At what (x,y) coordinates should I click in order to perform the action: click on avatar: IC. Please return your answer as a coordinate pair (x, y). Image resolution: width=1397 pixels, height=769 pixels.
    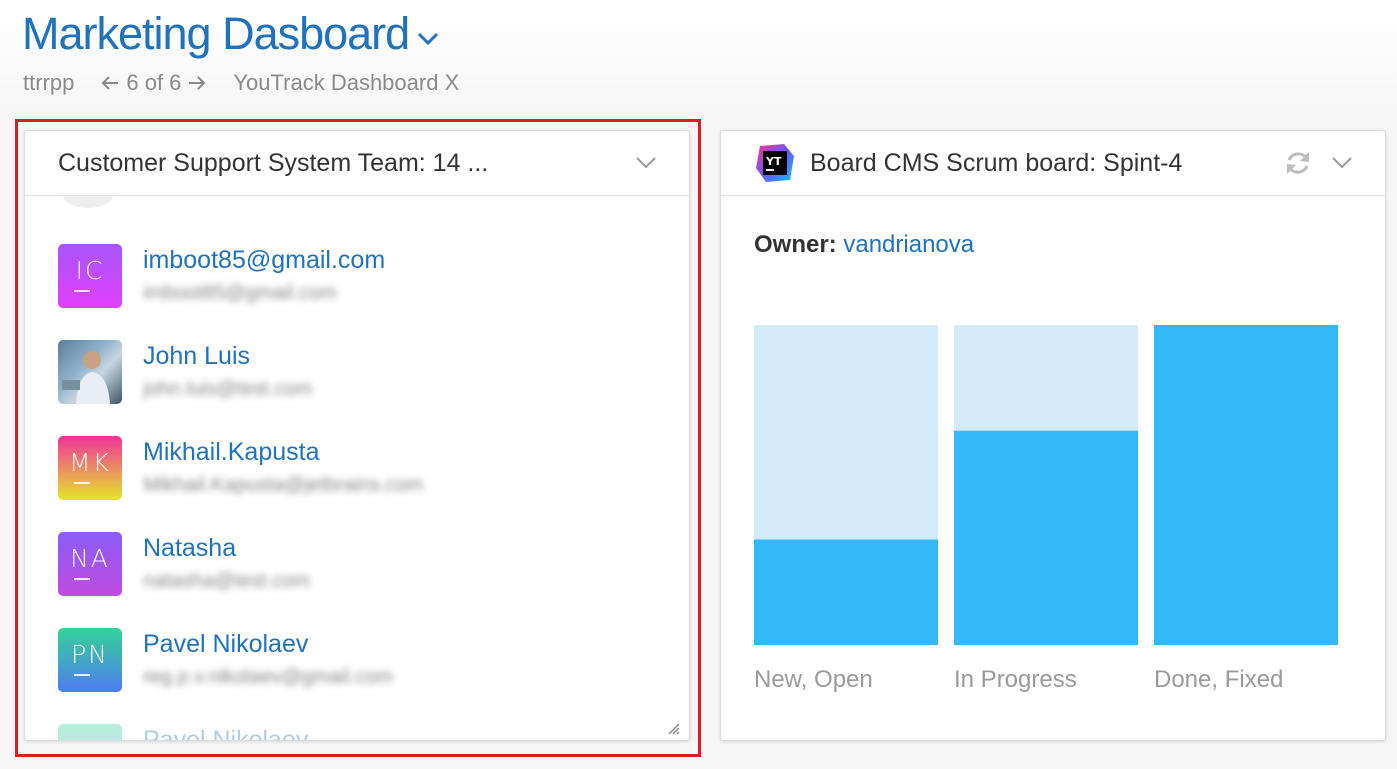
    Looking at the image, I should click on (90, 276).